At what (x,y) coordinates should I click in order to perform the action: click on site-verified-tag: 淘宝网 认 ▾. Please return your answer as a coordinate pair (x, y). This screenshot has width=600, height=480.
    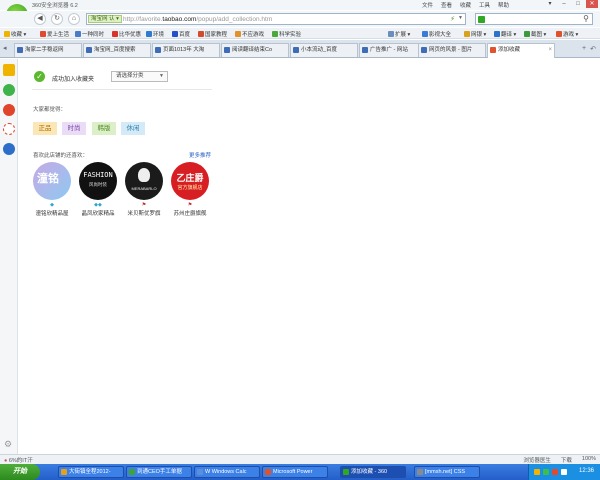
    Looking at the image, I should click on (105, 19).